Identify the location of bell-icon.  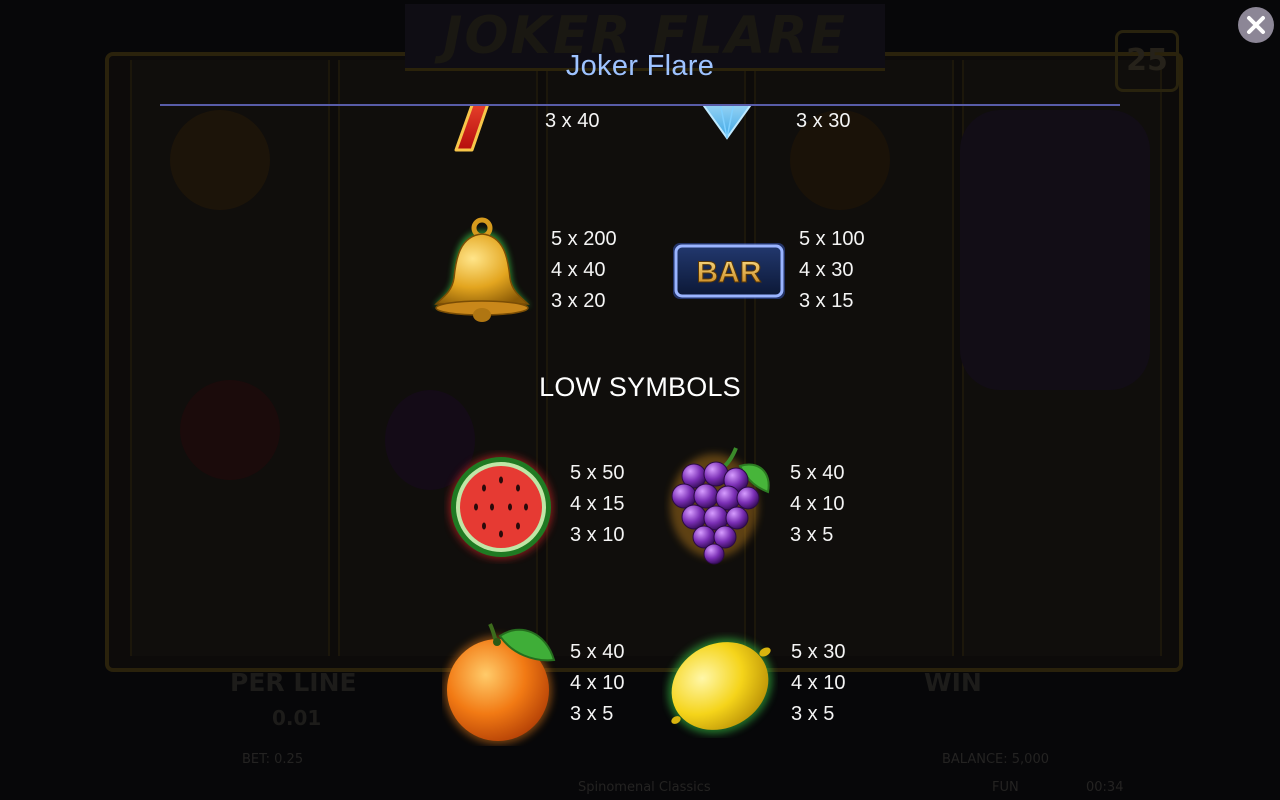
(482, 269).